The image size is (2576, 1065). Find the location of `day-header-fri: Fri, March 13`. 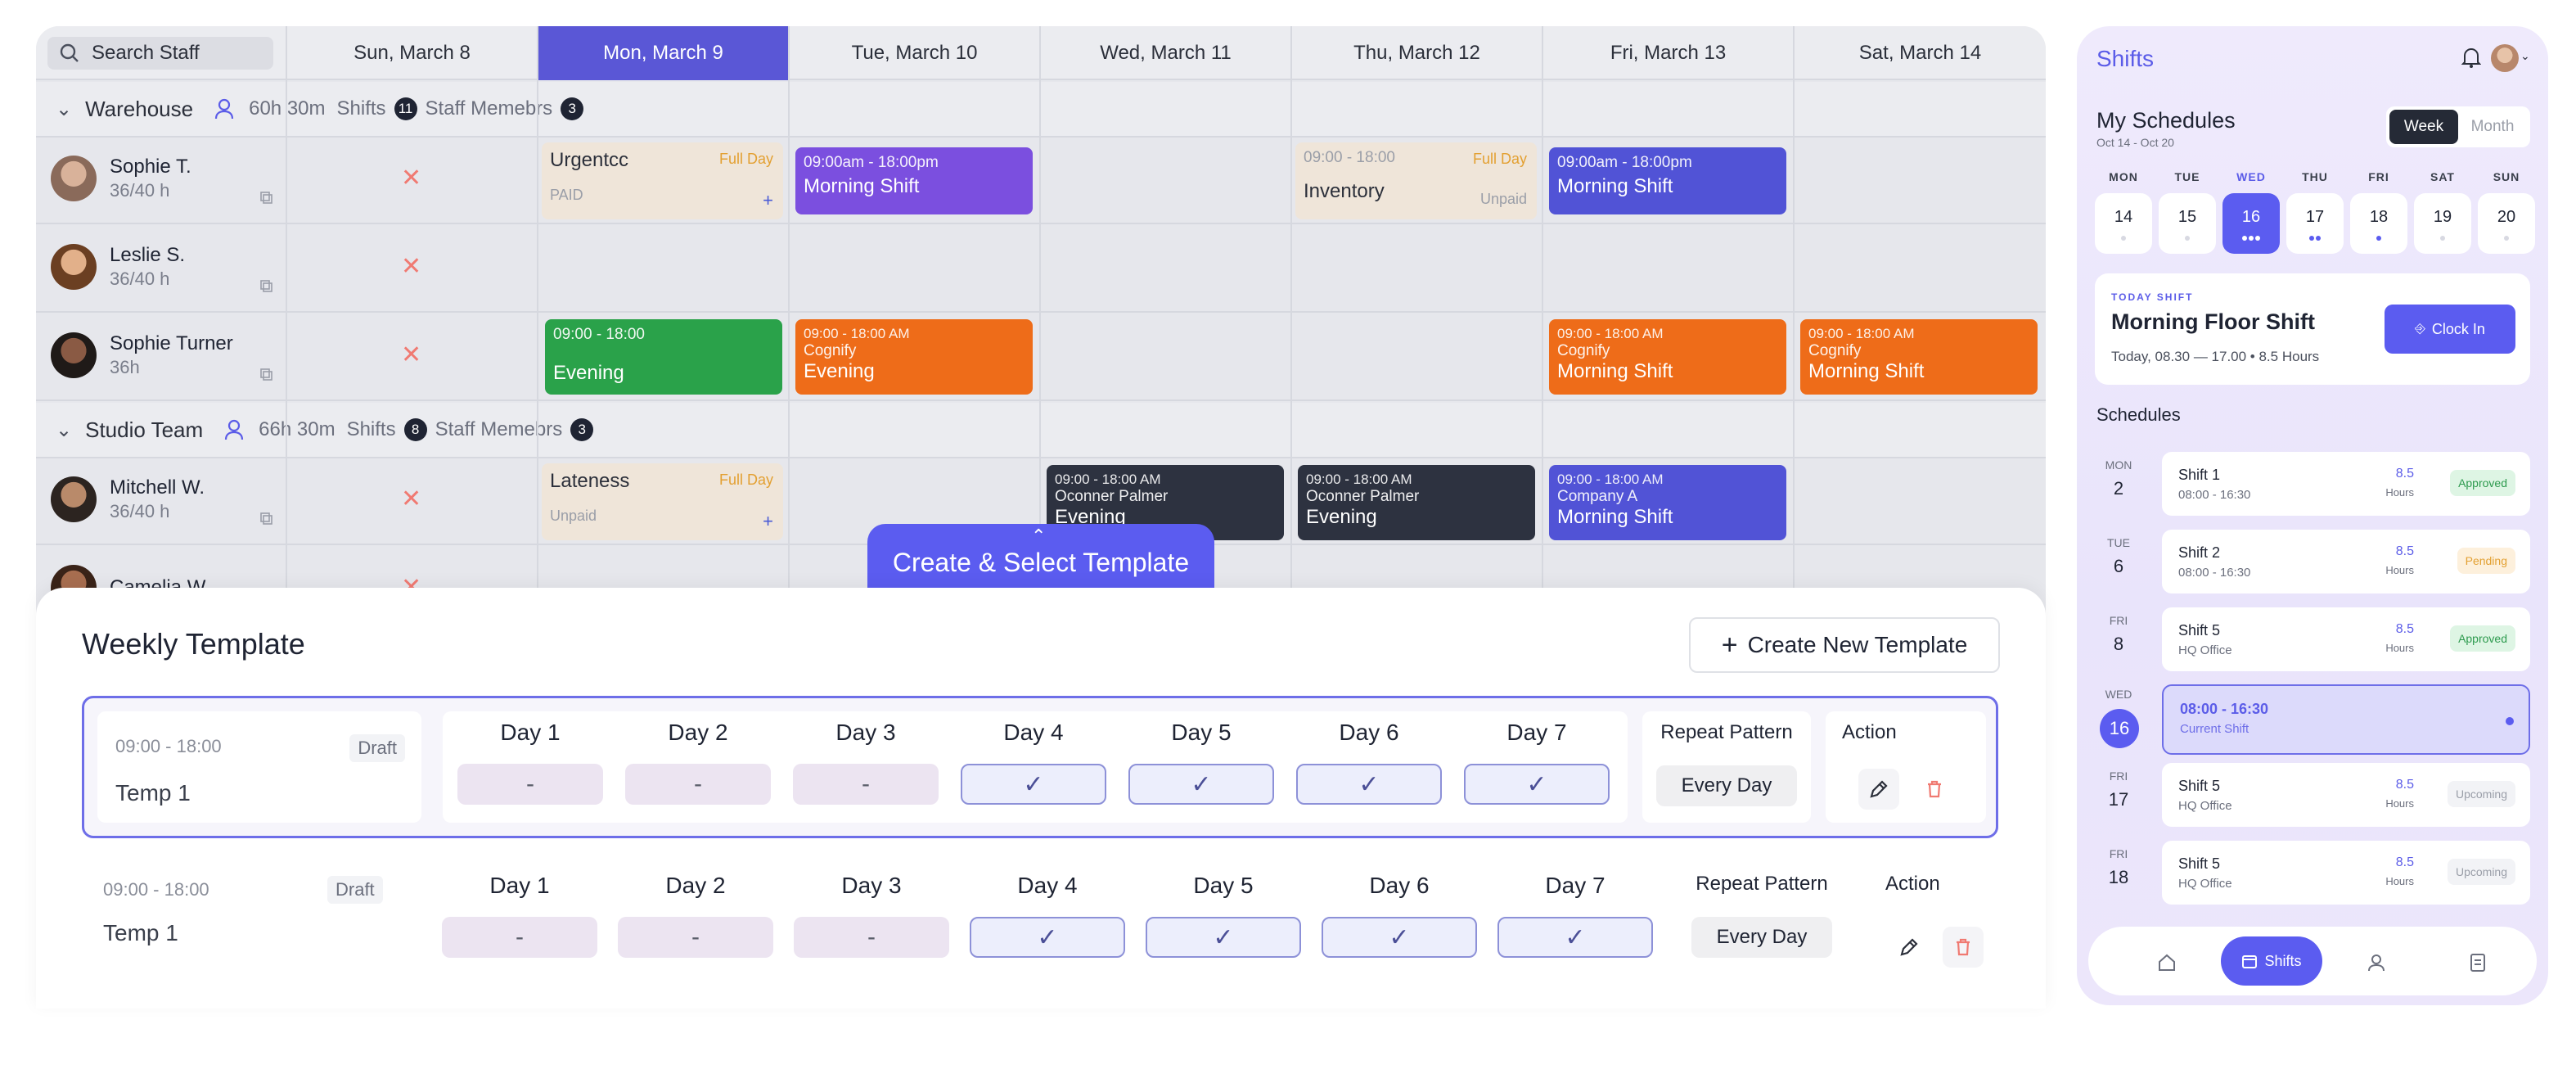

day-header-fri: Fri, March 13 is located at coordinates (1667, 53).